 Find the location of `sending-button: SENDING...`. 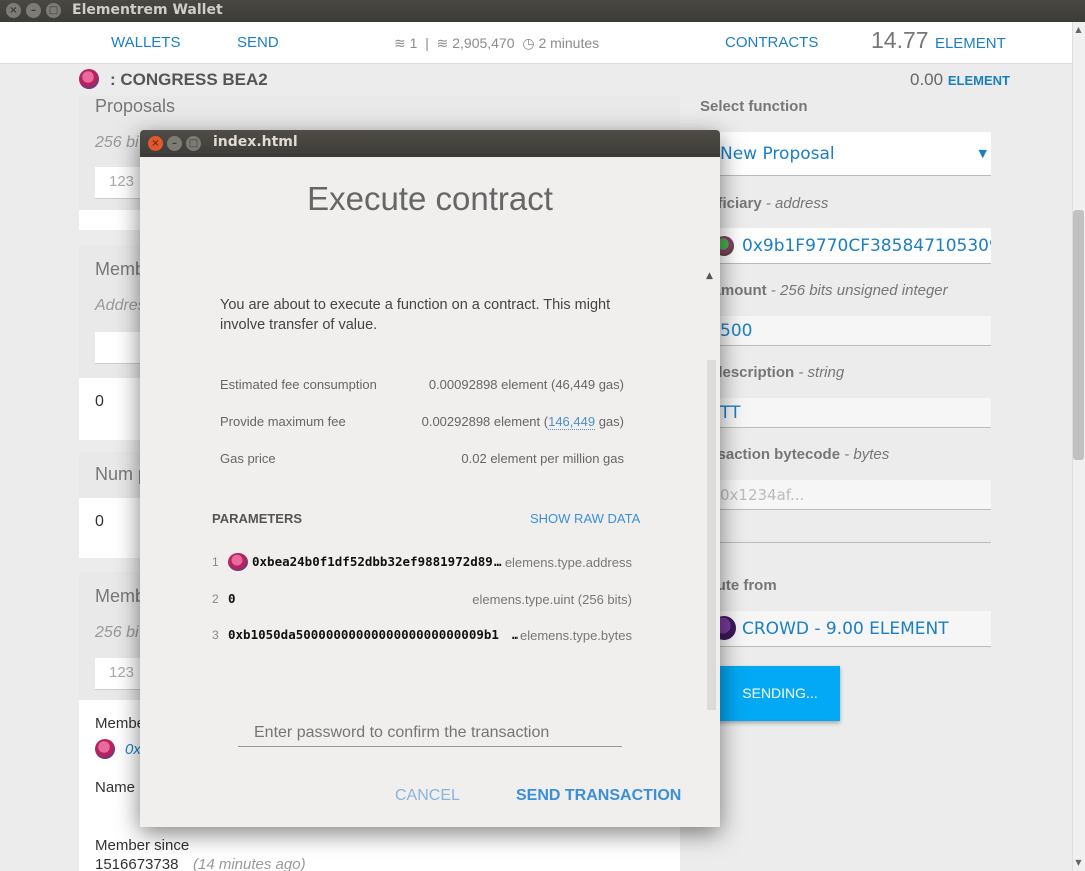

sending-button: SENDING... is located at coordinates (770, 693).